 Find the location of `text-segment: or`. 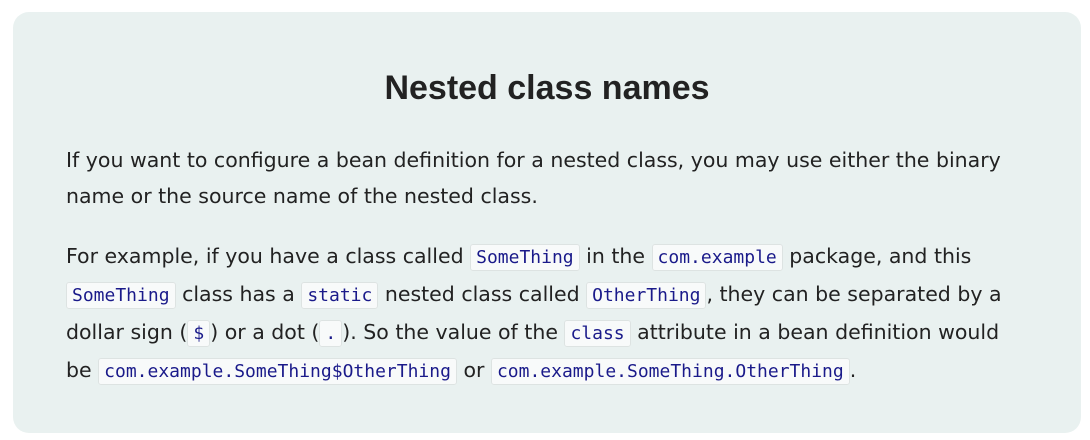

text-segment: or is located at coordinates (473, 370).